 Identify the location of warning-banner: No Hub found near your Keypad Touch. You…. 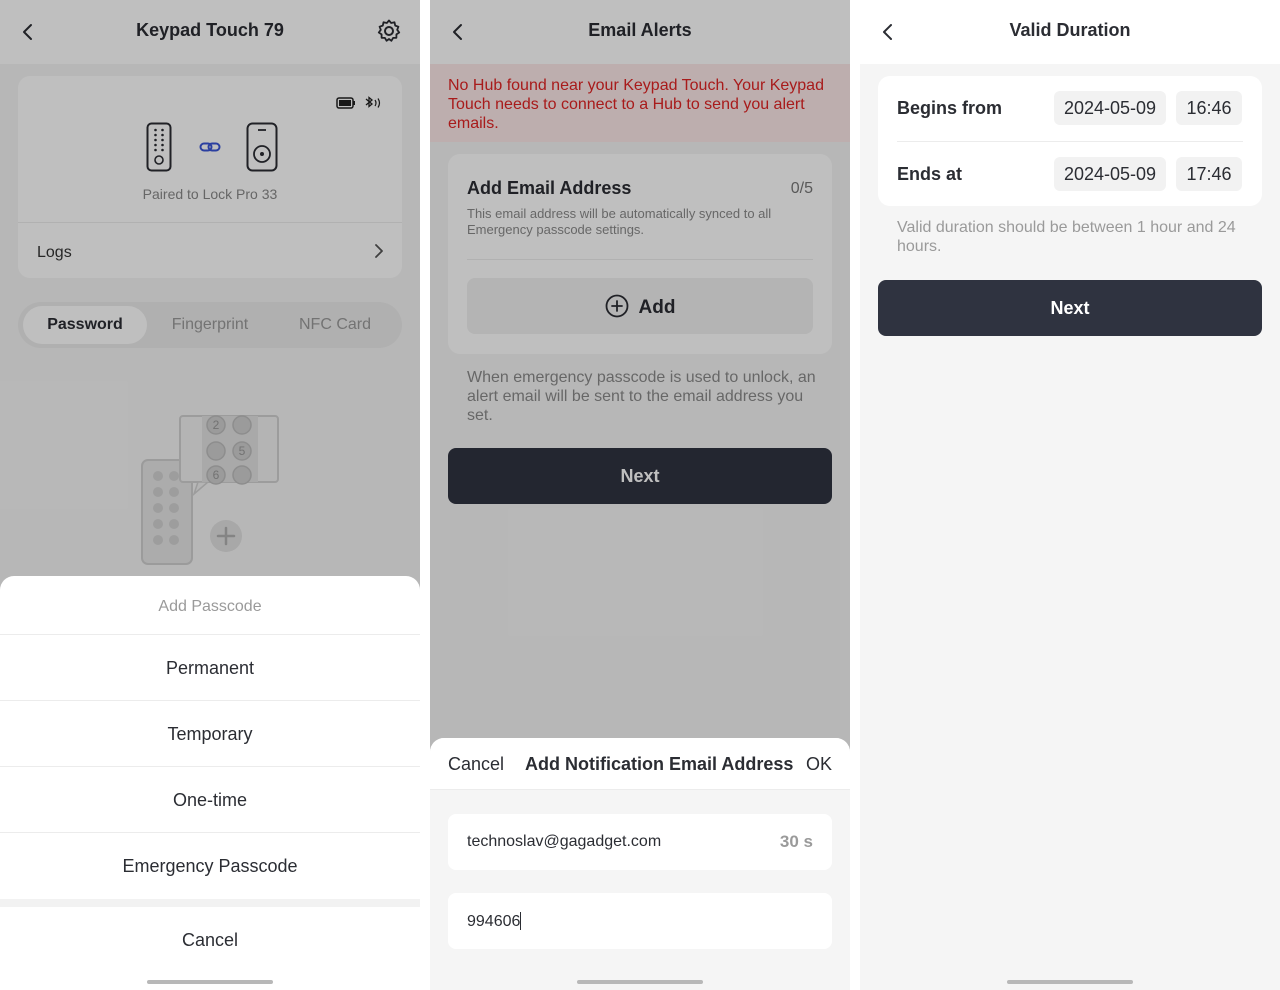
(640, 103).